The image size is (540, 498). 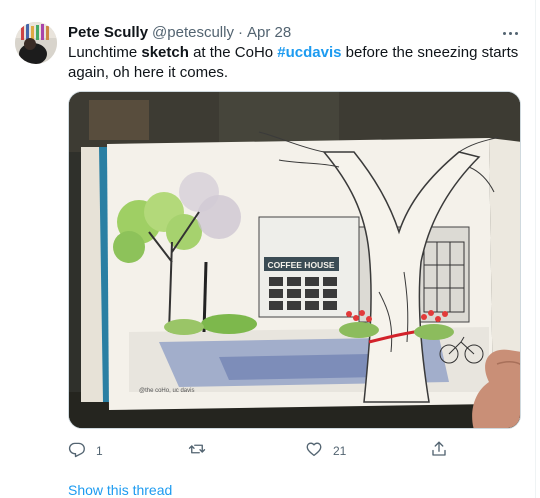 I want to click on share-icon, so click(x=439, y=451).